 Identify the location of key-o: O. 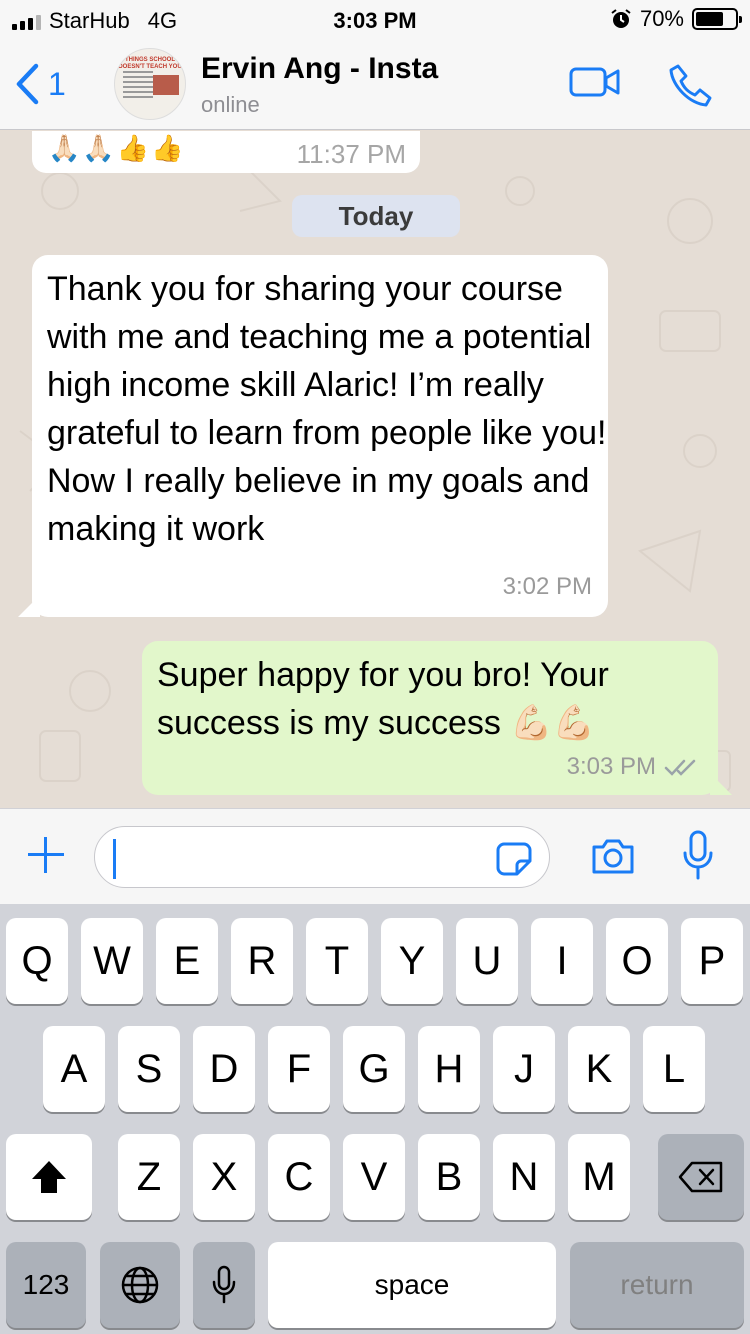
(637, 961).